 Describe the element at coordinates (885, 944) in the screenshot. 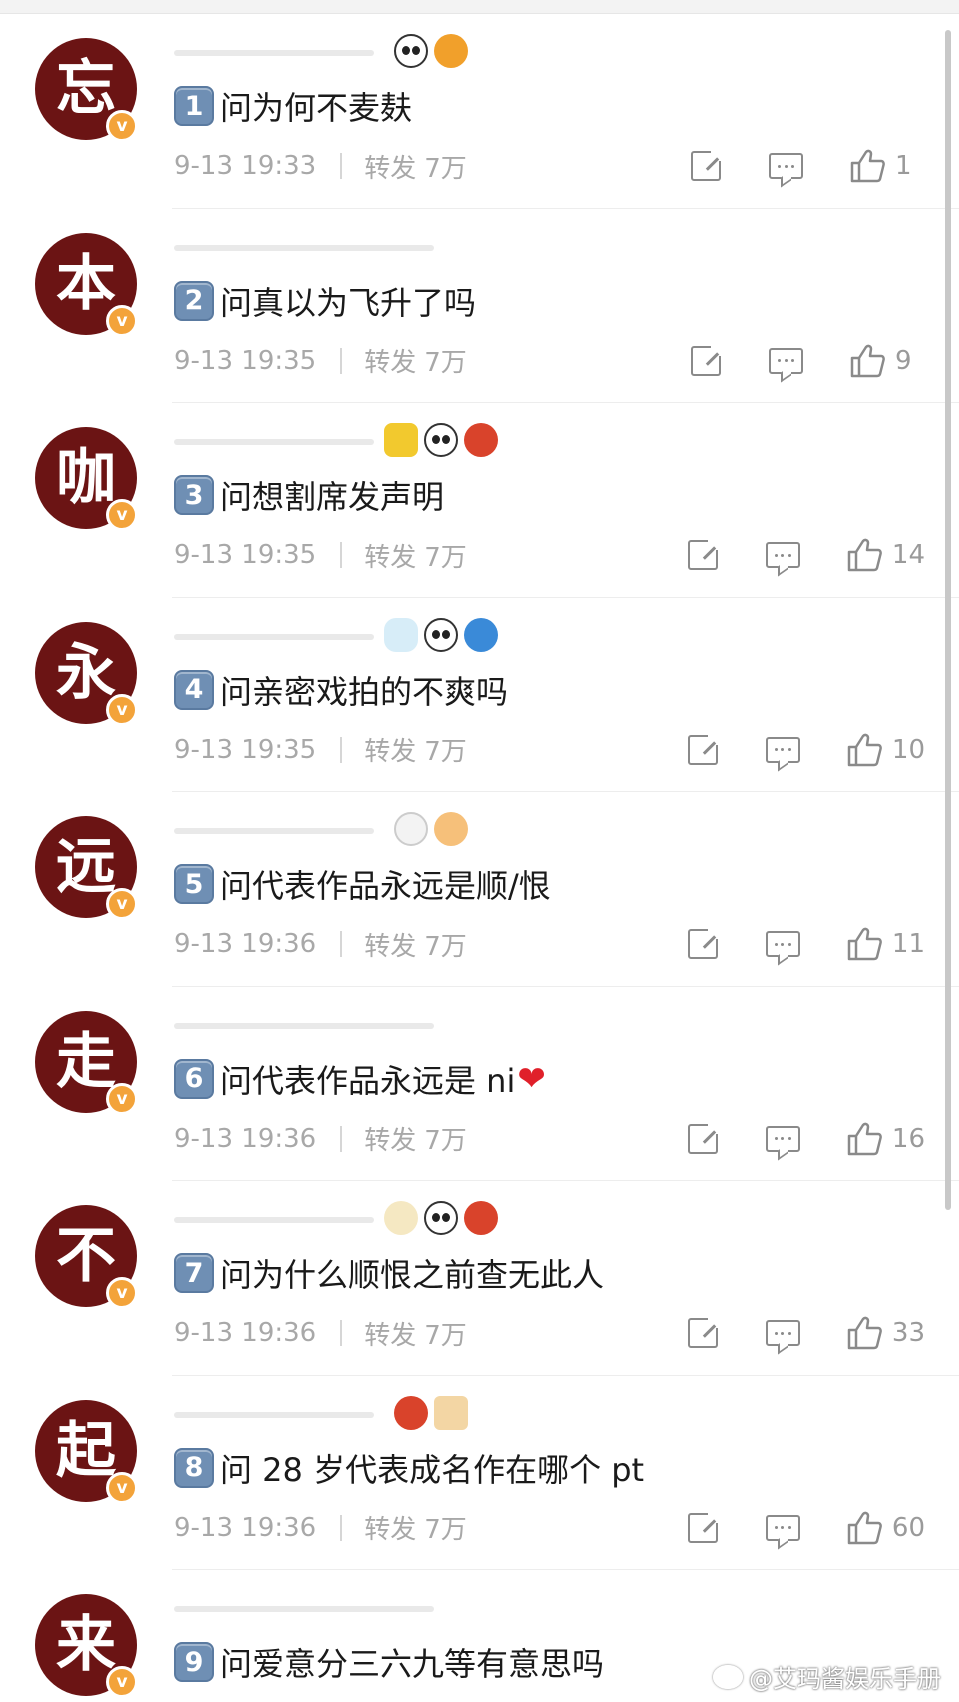

I see `like-button: 11` at that location.